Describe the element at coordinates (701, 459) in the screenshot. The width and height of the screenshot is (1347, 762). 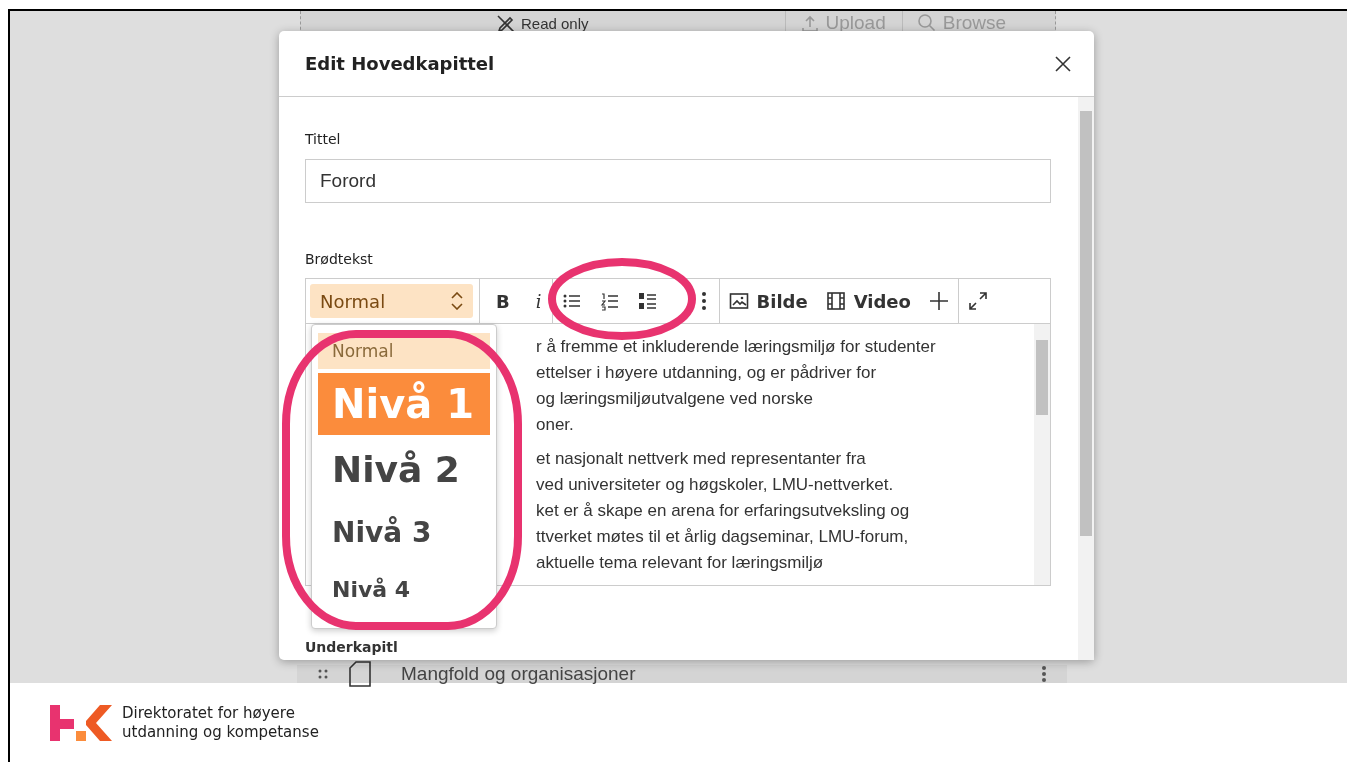
I see `text-line: et nasjonalt nettverk med representanter fra` at that location.